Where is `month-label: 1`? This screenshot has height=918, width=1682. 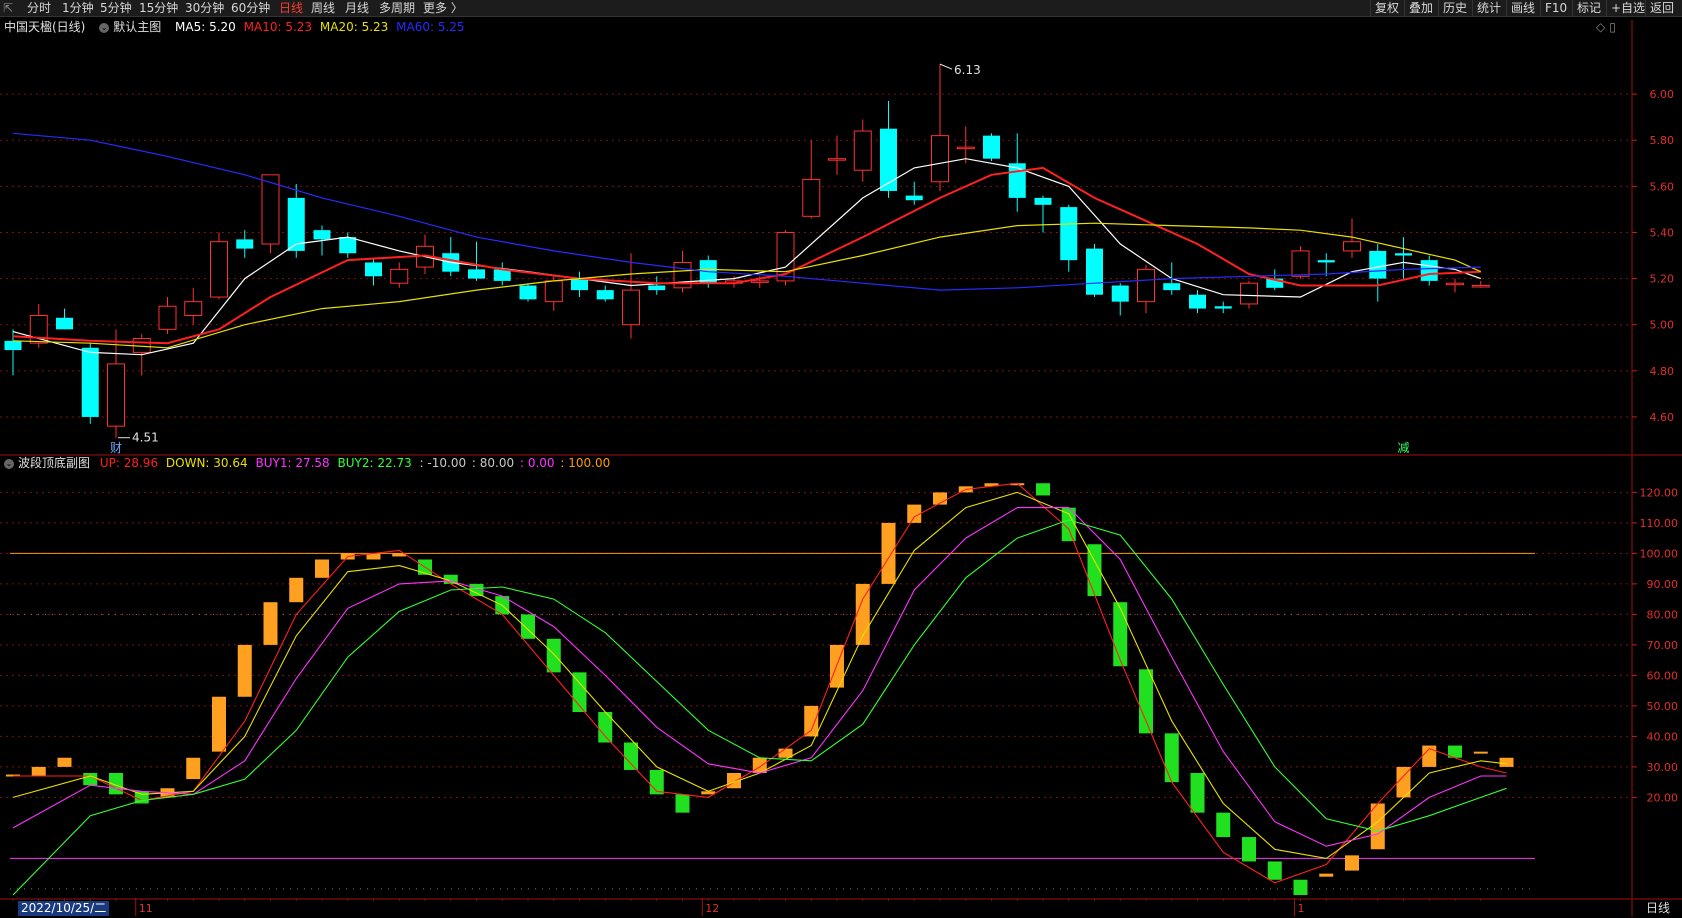 month-label: 1 is located at coordinates (1301, 908).